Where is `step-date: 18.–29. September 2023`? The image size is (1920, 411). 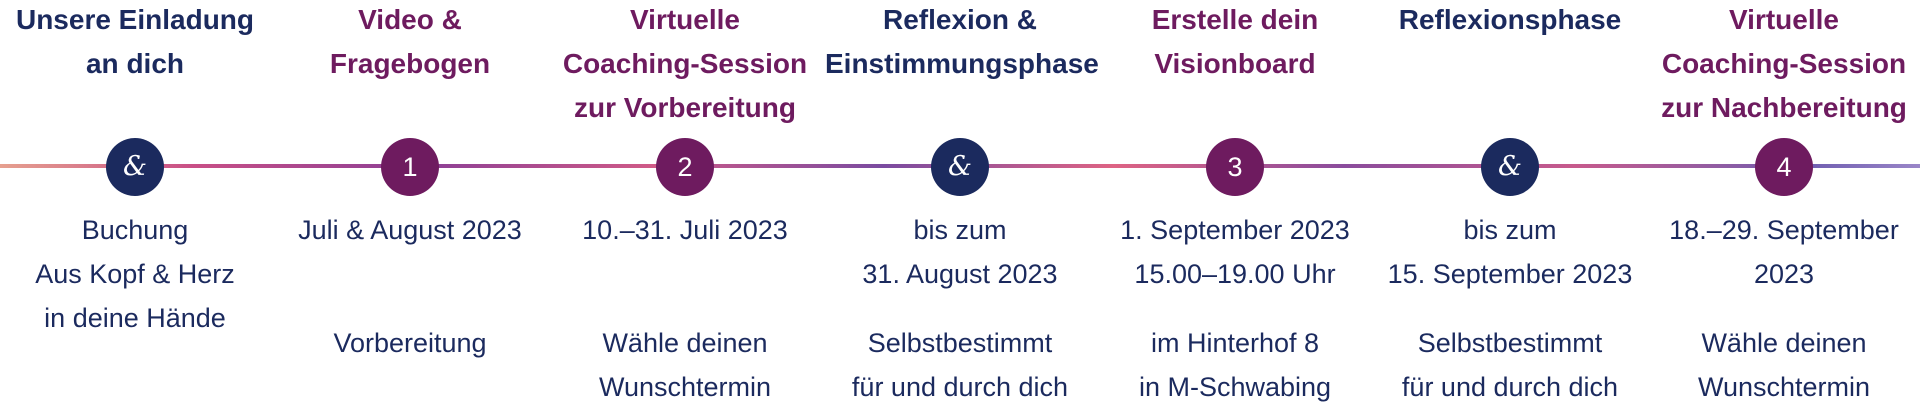
step-date: 18.–29. September 2023 is located at coordinates (1784, 252).